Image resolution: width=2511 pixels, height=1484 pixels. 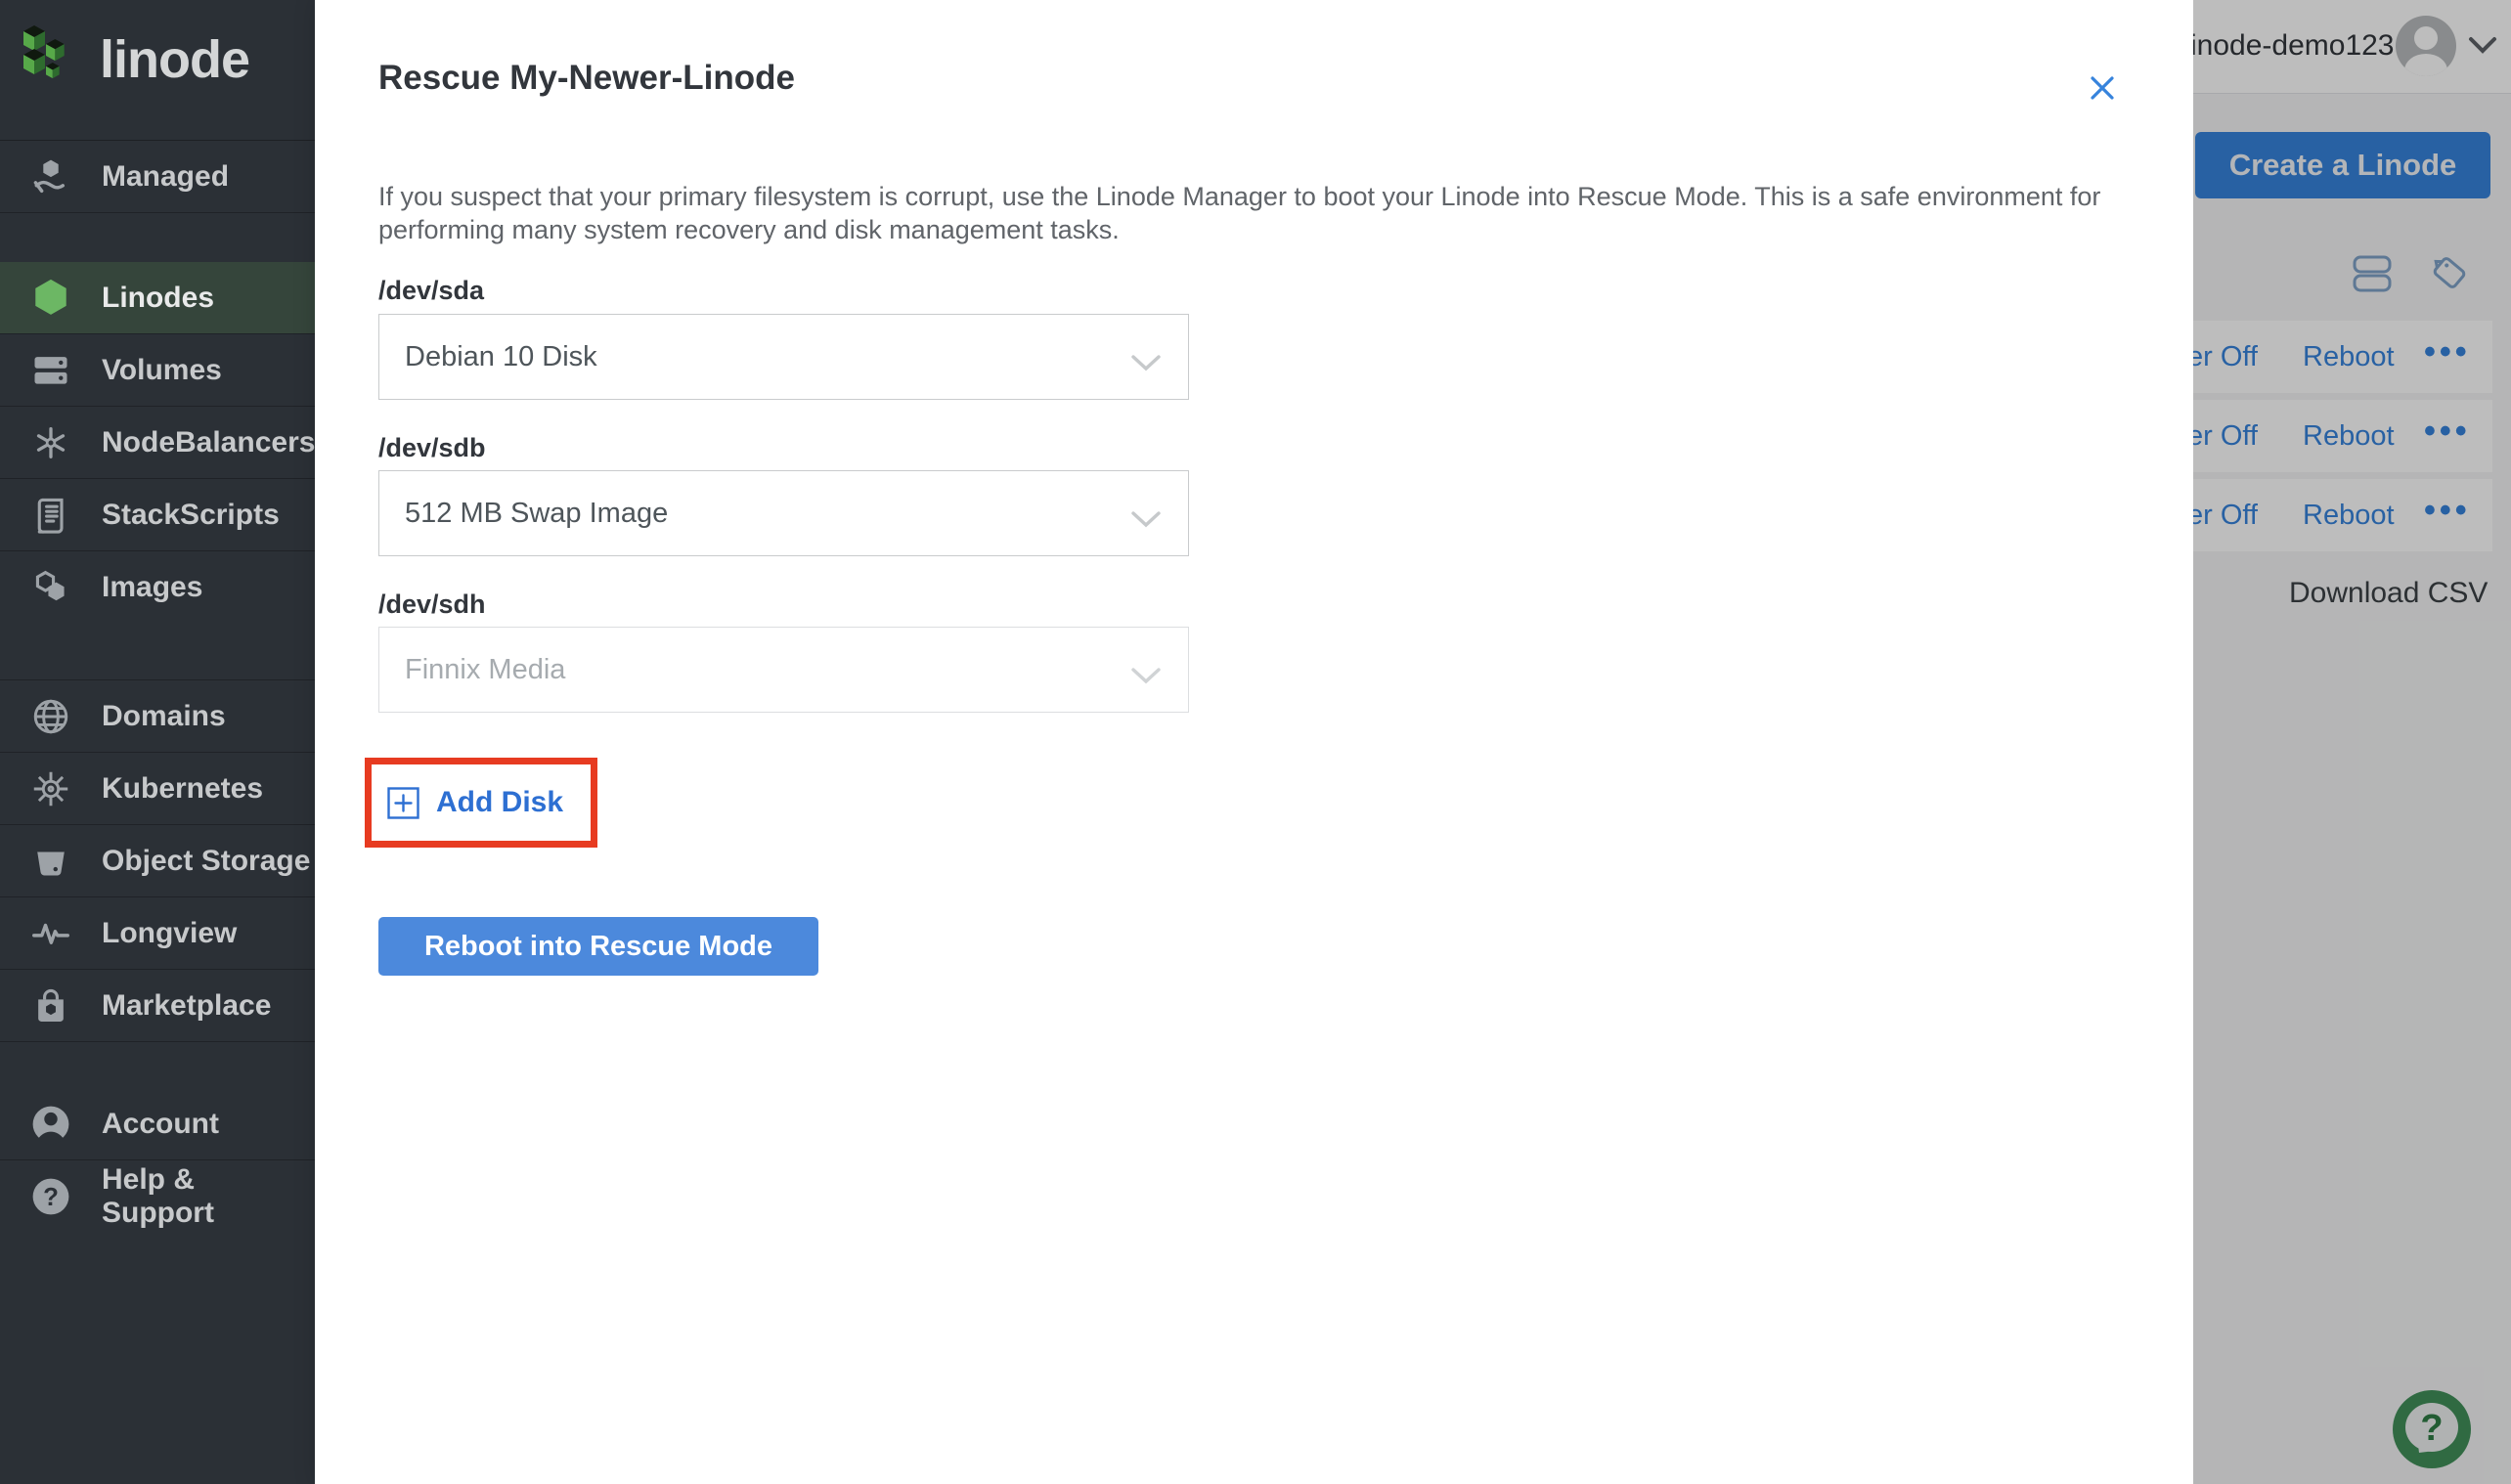 I want to click on sidebar-item-account: Account, so click(x=158, y=1123).